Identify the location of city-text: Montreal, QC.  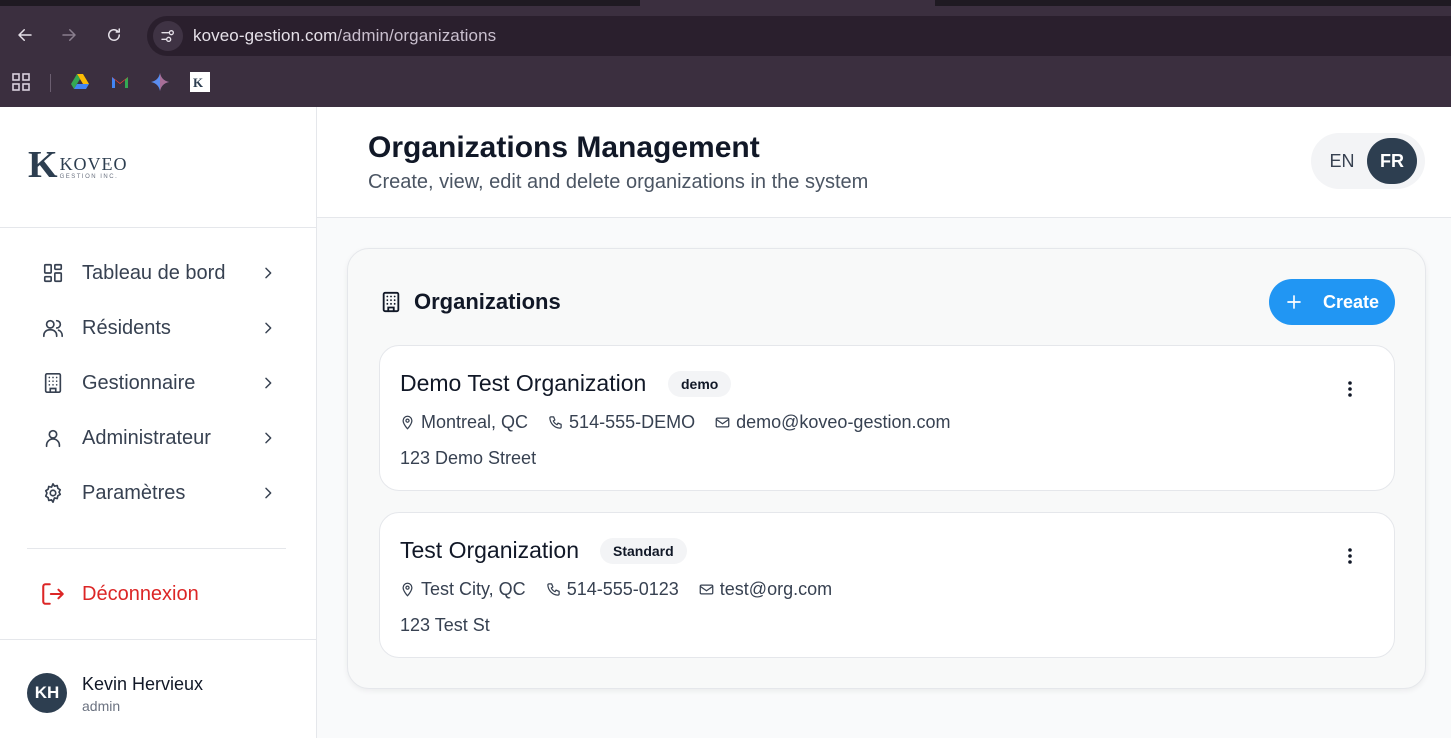
(475, 422).